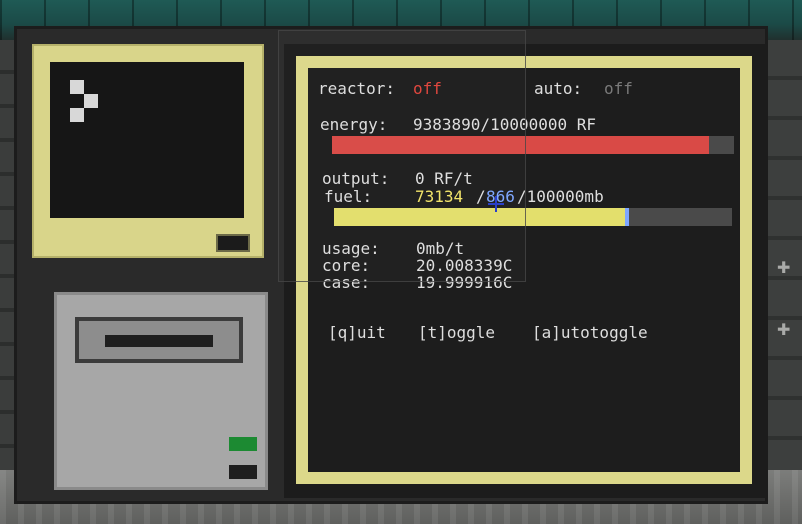  Describe the element at coordinates (147, 140) in the screenshot. I see `side-monitor-screen` at that location.